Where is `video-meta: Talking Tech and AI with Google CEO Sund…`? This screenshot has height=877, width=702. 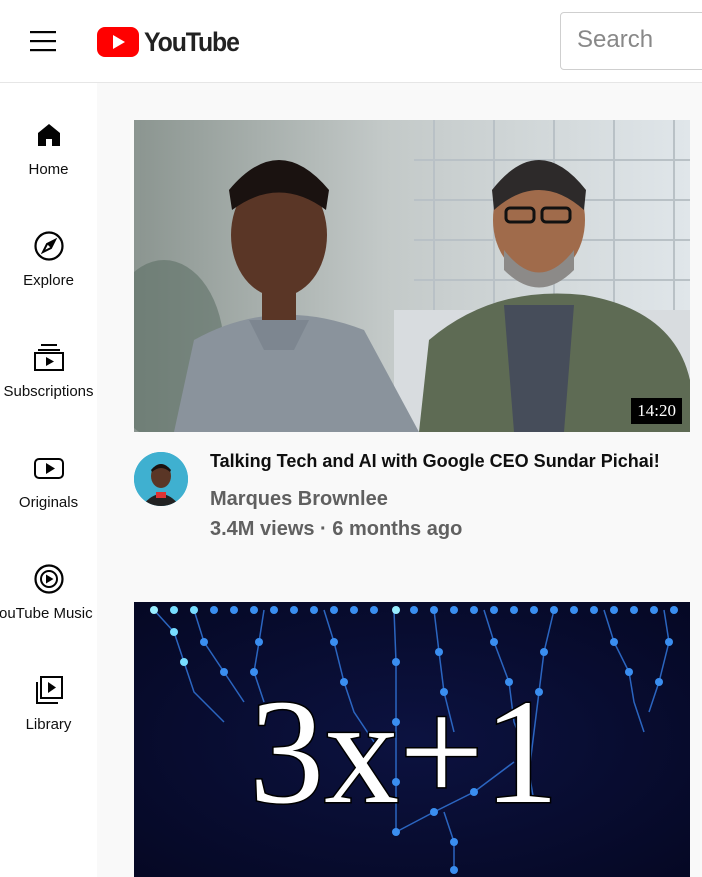
video-meta: Talking Tech and AI with Google CEO Sund… is located at coordinates (412, 492).